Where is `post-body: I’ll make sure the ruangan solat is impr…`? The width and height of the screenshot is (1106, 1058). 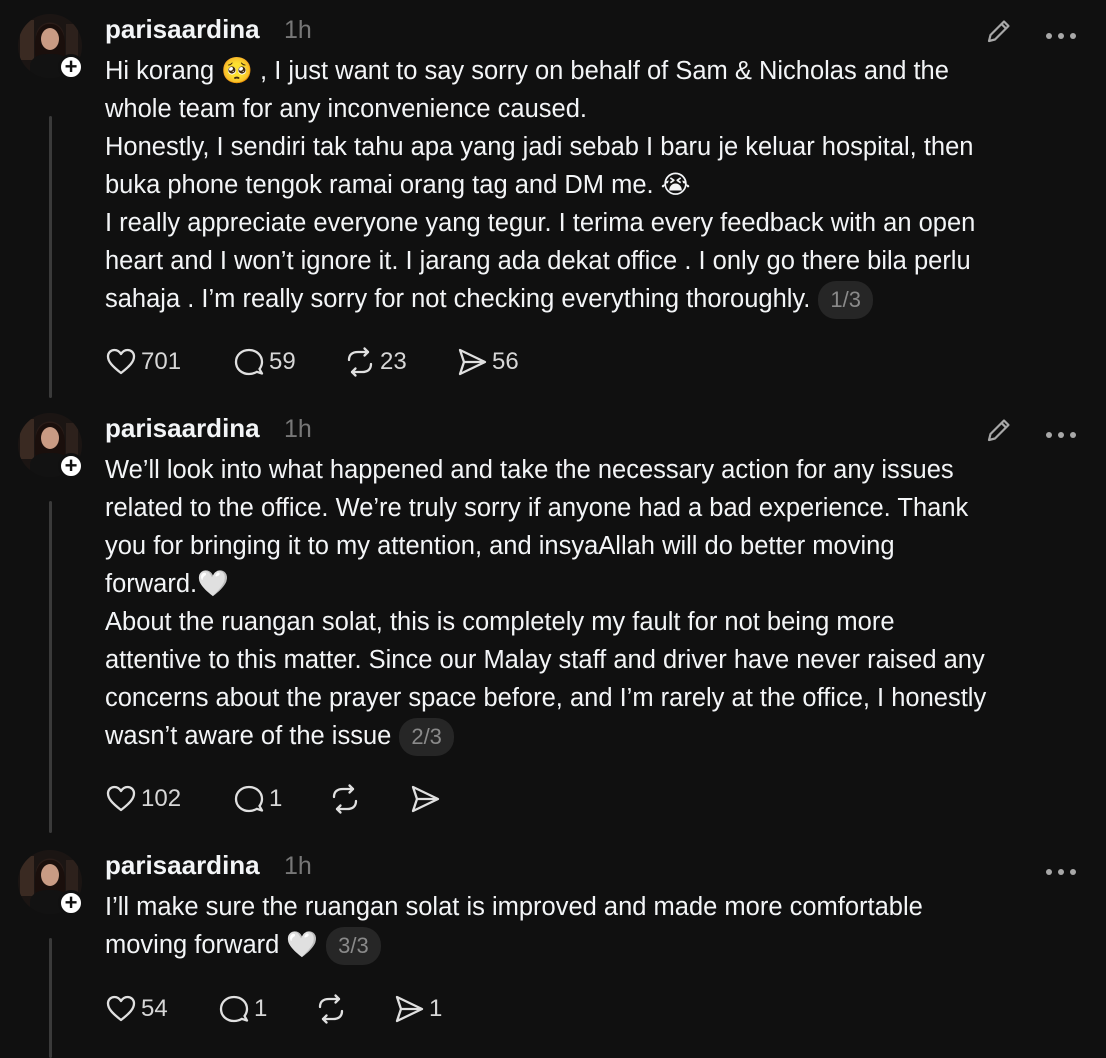
post-body: I’ll make sure the ruangan solat is impr… is located at coordinates (514, 926).